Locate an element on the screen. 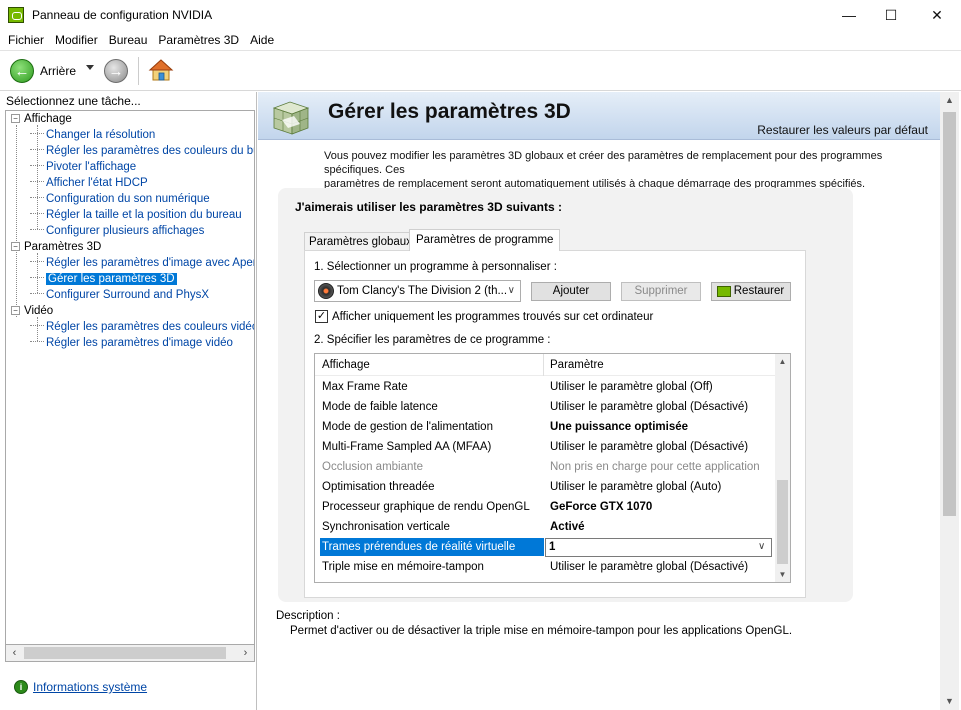  scroll-right-icon: › is located at coordinates (245, 653).